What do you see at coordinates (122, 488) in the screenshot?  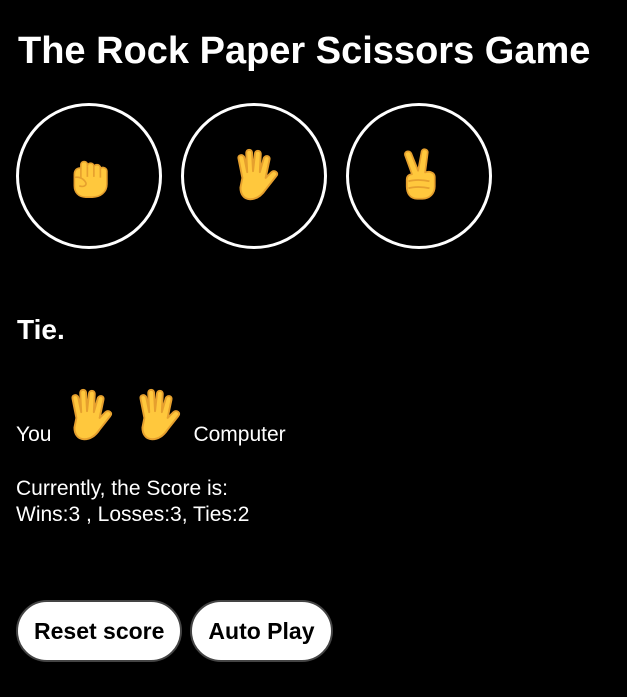 I see `score-heading: Currently, the Score is:` at bounding box center [122, 488].